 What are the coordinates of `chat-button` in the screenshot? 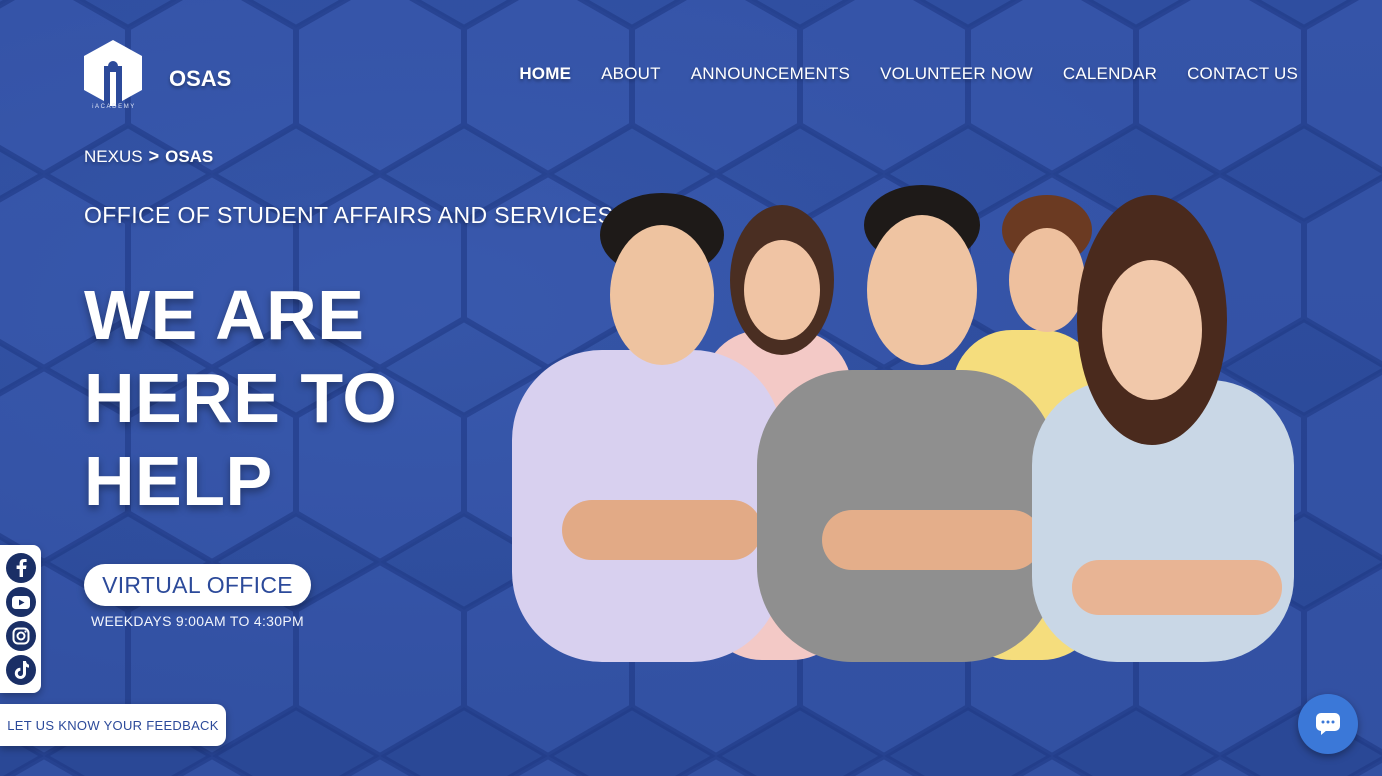 It's located at (1328, 724).